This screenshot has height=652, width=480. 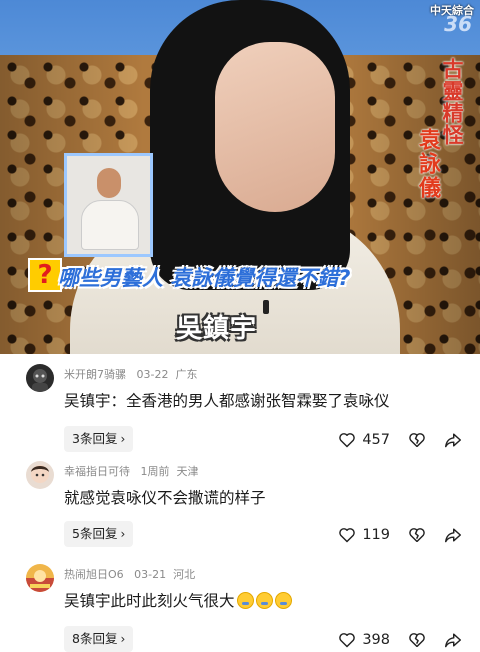 I want to click on username: 热闹旭日O6, so click(x=94, y=574).